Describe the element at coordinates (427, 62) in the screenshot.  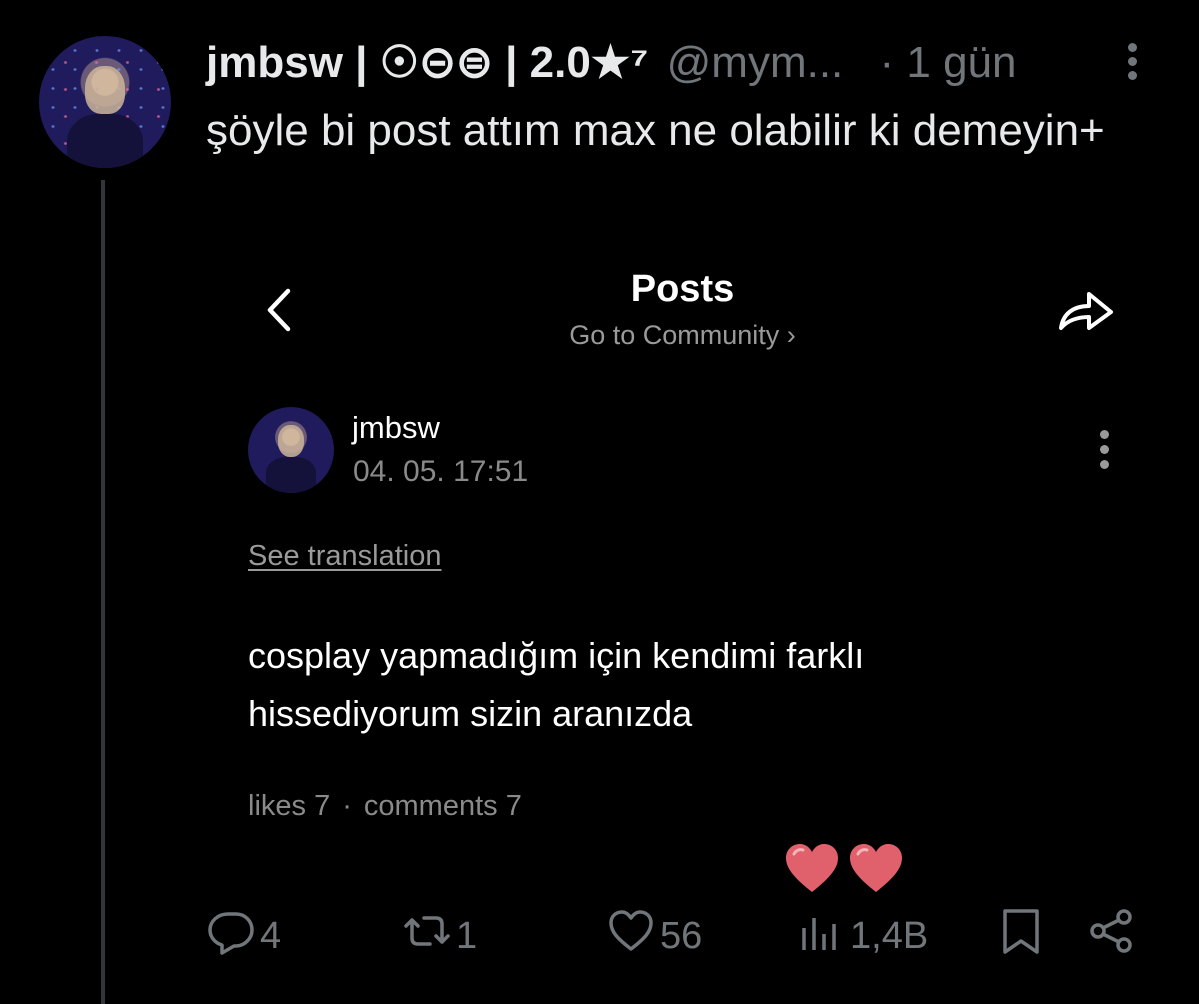
I see `display-name: jmbsw | ☉⊝⊜ | 2.0★⁷` at that location.